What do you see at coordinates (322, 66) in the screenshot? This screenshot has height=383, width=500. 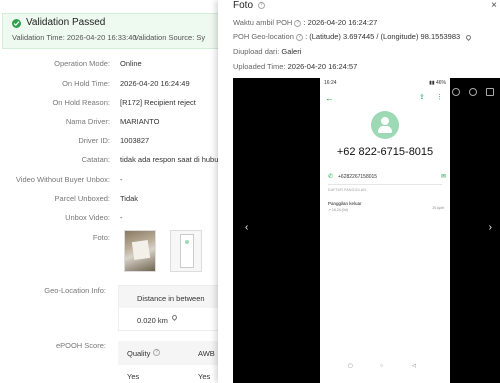 I see `uploaded-time-value: 2026-04-20 16:24:57` at bounding box center [322, 66].